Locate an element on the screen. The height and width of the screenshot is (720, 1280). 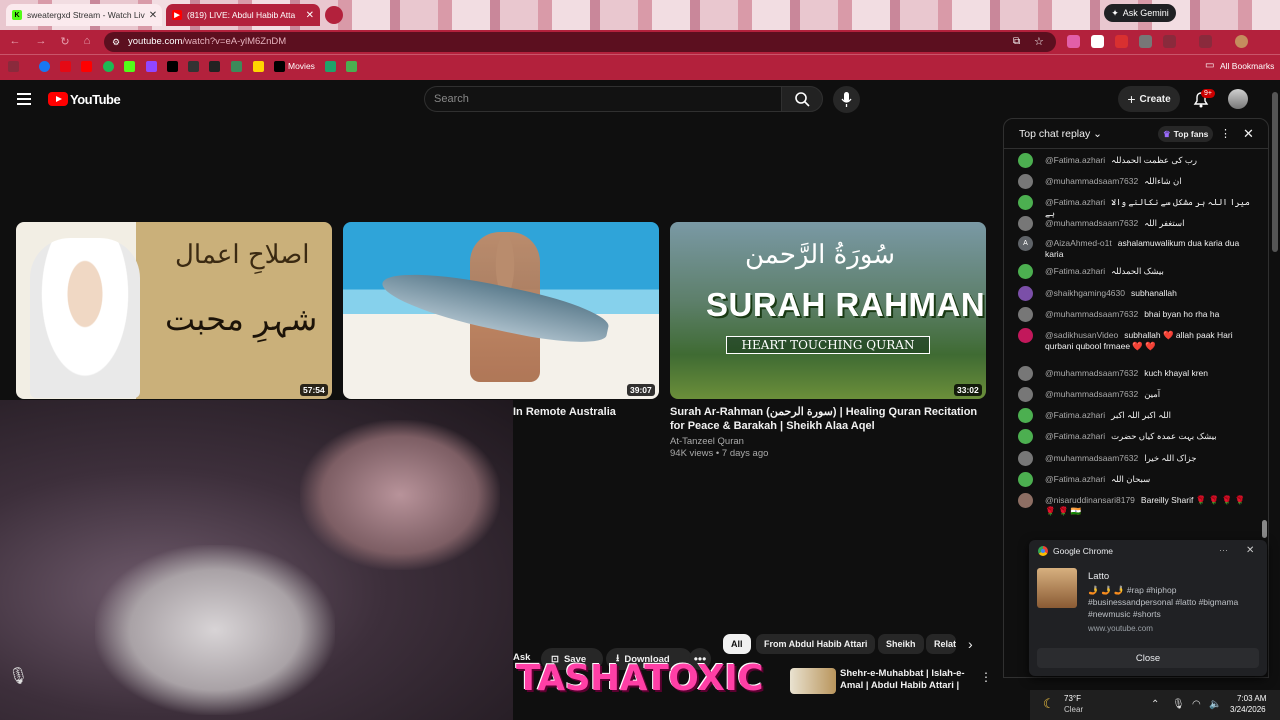
clock-time: 7:03 AM is located at coordinates (1251, 698).